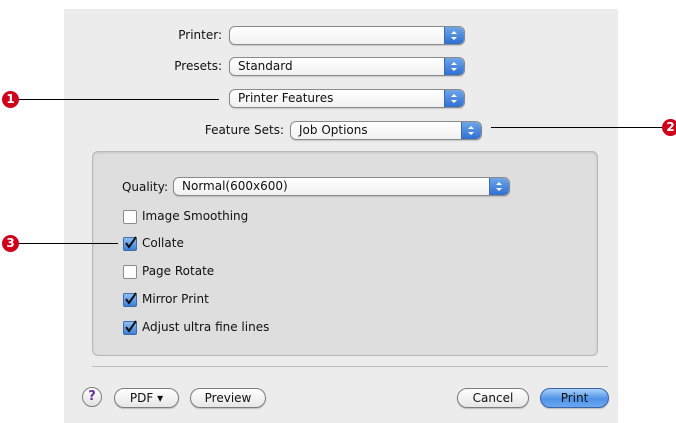  What do you see at coordinates (10, 243) in the screenshot?
I see `callout-3: 3` at bounding box center [10, 243].